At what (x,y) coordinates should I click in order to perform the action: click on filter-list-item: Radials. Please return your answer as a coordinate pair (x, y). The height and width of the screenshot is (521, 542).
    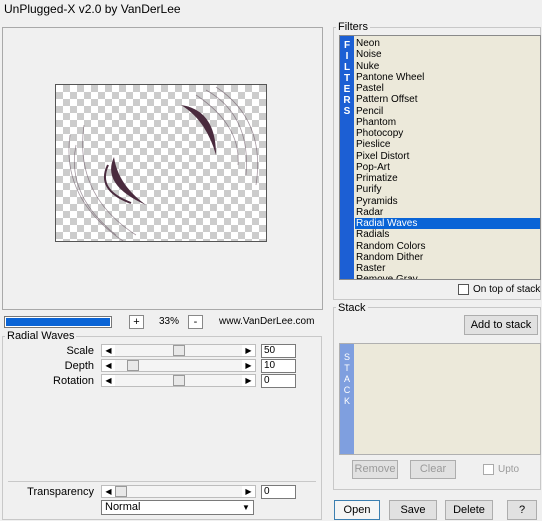
    Looking at the image, I should click on (447, 234).